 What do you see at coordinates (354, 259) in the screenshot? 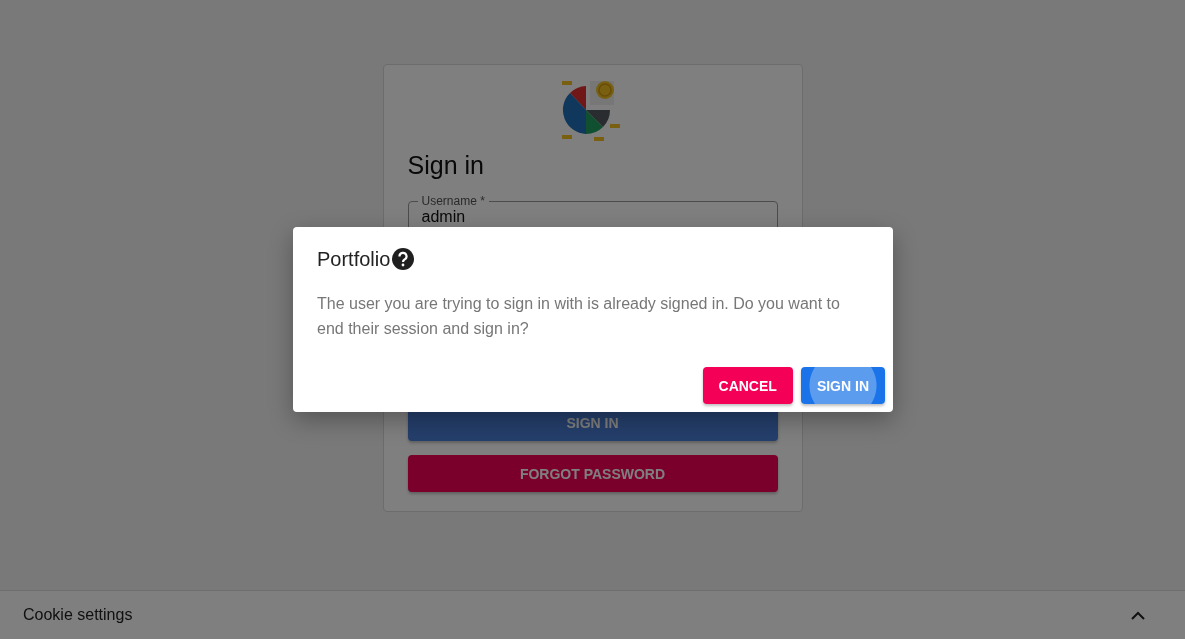
I see `dialog-title: Portfolio` at bounding box center [354, 259].